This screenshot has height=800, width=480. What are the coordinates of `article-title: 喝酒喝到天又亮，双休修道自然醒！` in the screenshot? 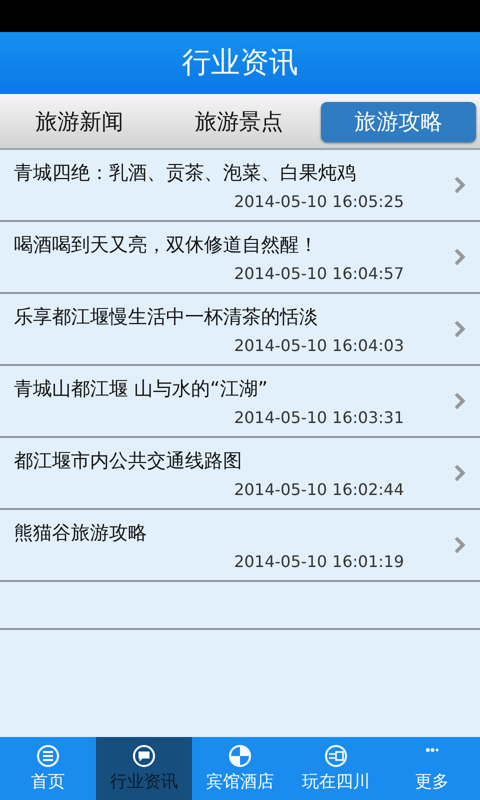 It's located at (166, 245).